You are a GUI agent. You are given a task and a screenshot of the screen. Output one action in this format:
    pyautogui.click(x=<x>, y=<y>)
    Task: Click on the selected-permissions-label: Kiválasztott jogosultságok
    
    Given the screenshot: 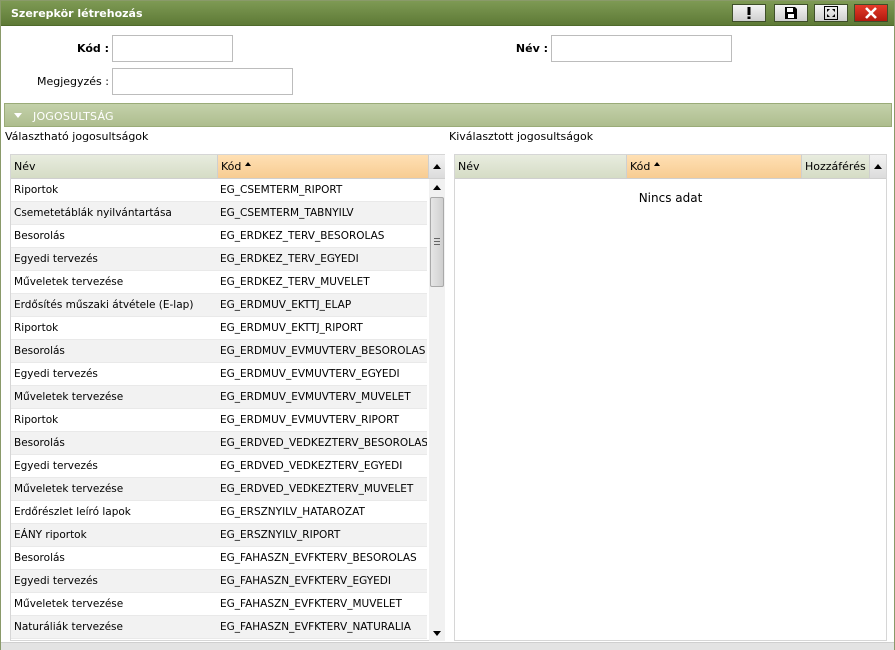 What is the action you would take?
    pyautogui.click(x=521, y=136)
    